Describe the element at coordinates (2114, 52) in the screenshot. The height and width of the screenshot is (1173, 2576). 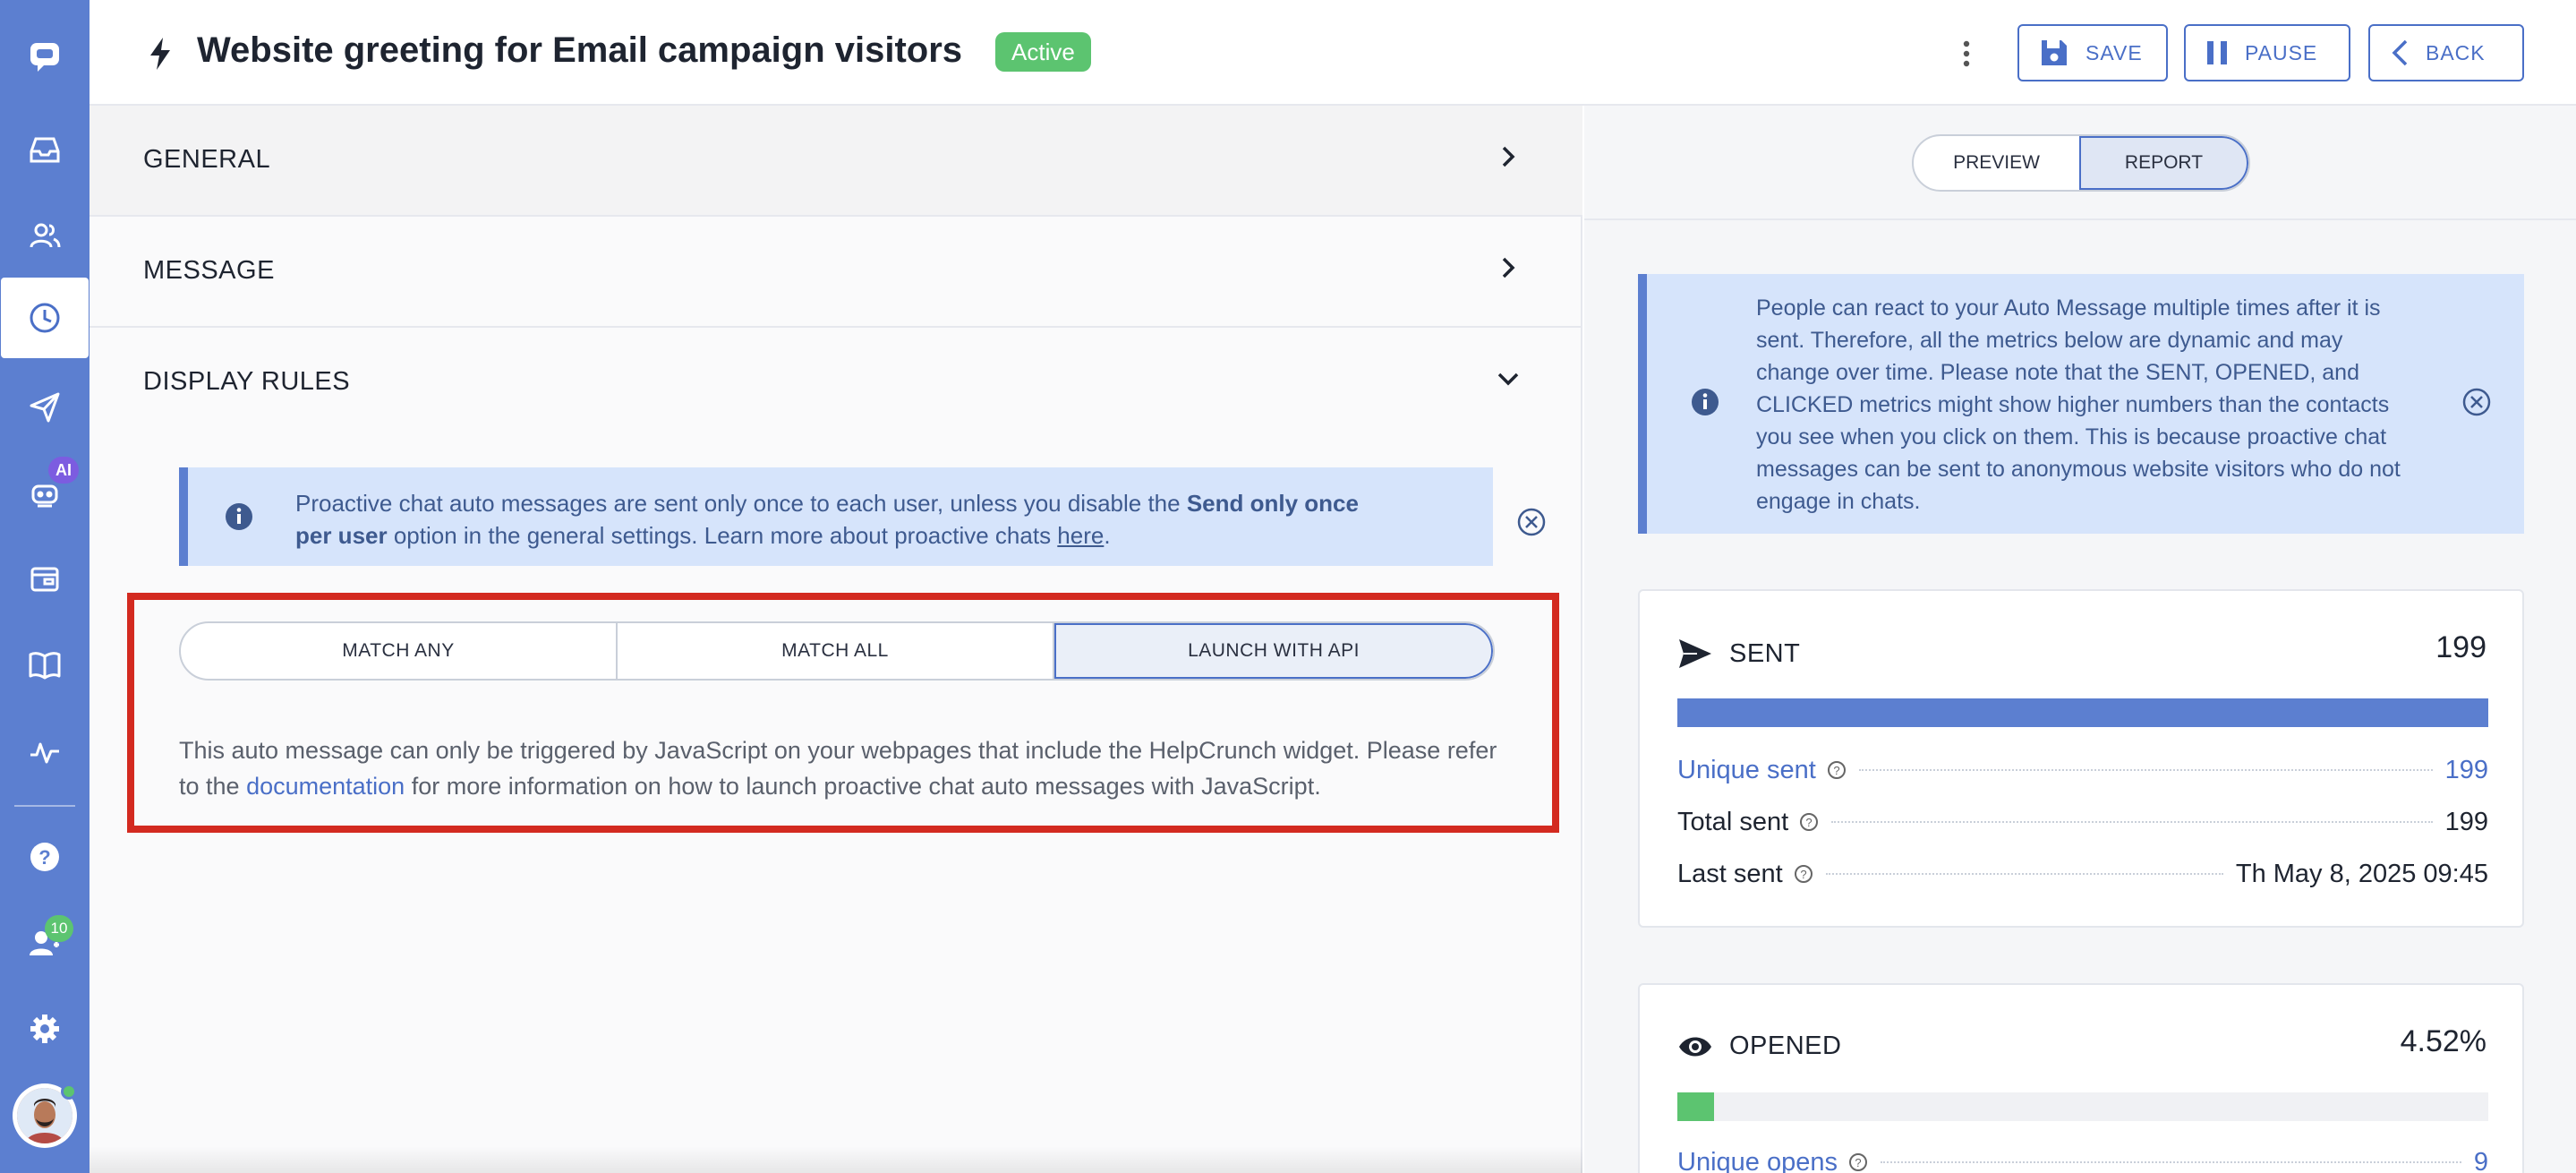
I see `save-button-label: SAVE` at that location.